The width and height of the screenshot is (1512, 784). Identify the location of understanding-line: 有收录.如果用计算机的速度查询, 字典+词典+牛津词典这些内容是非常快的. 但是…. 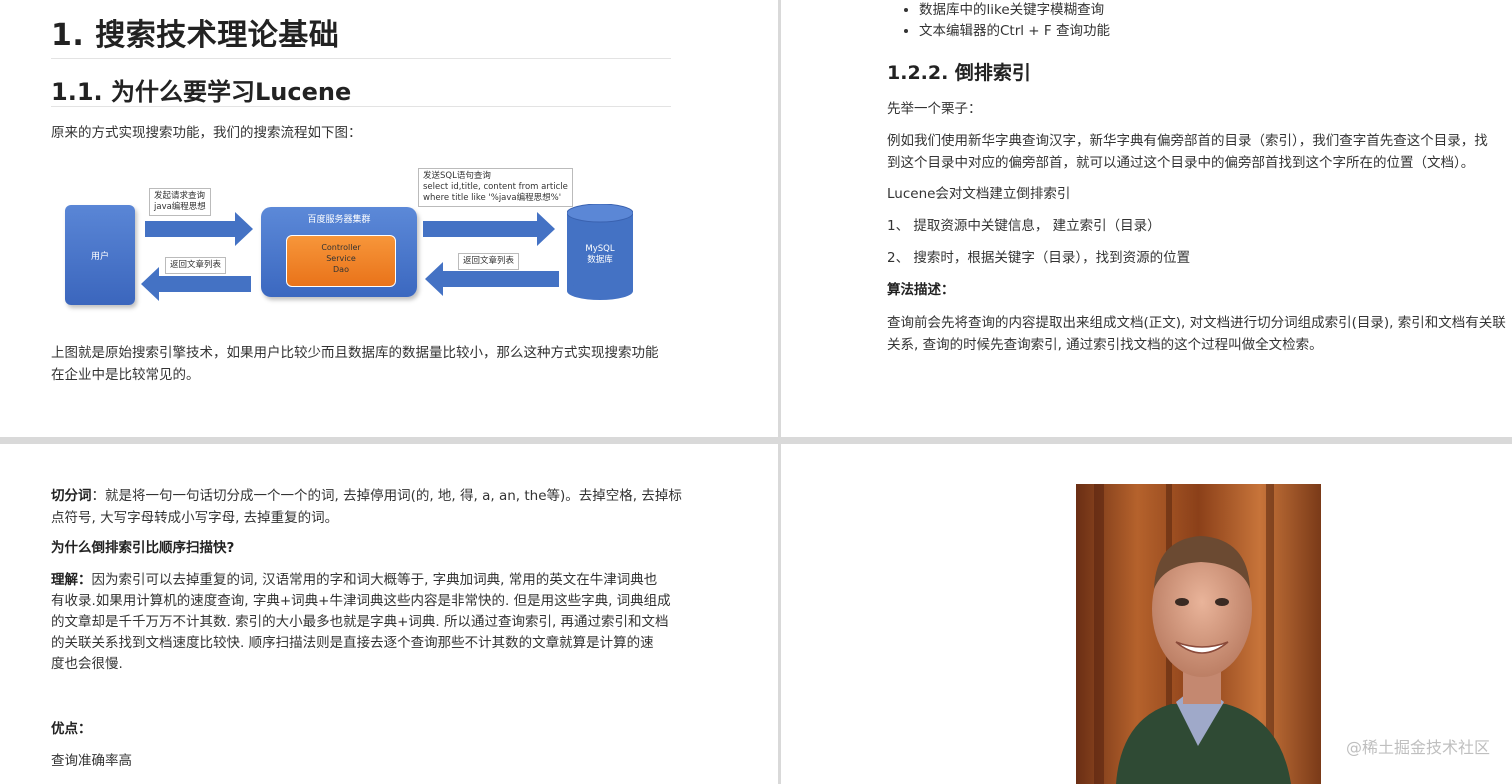
(361, 601).